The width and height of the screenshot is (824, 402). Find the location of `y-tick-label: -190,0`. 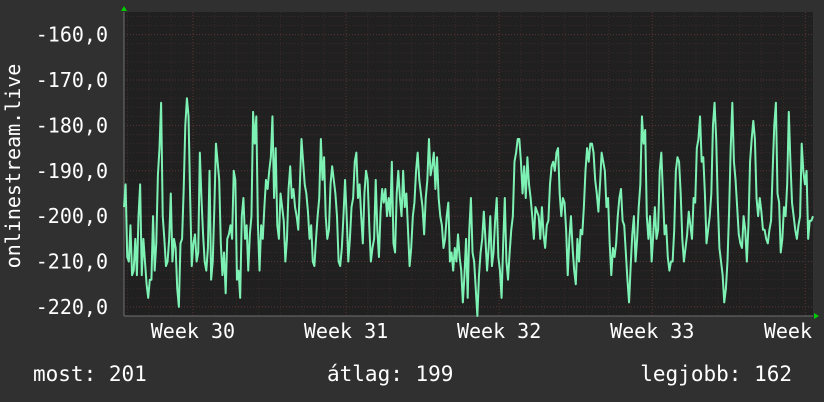

y-tick-label: -190,0 is located at coordinates (72, 171).